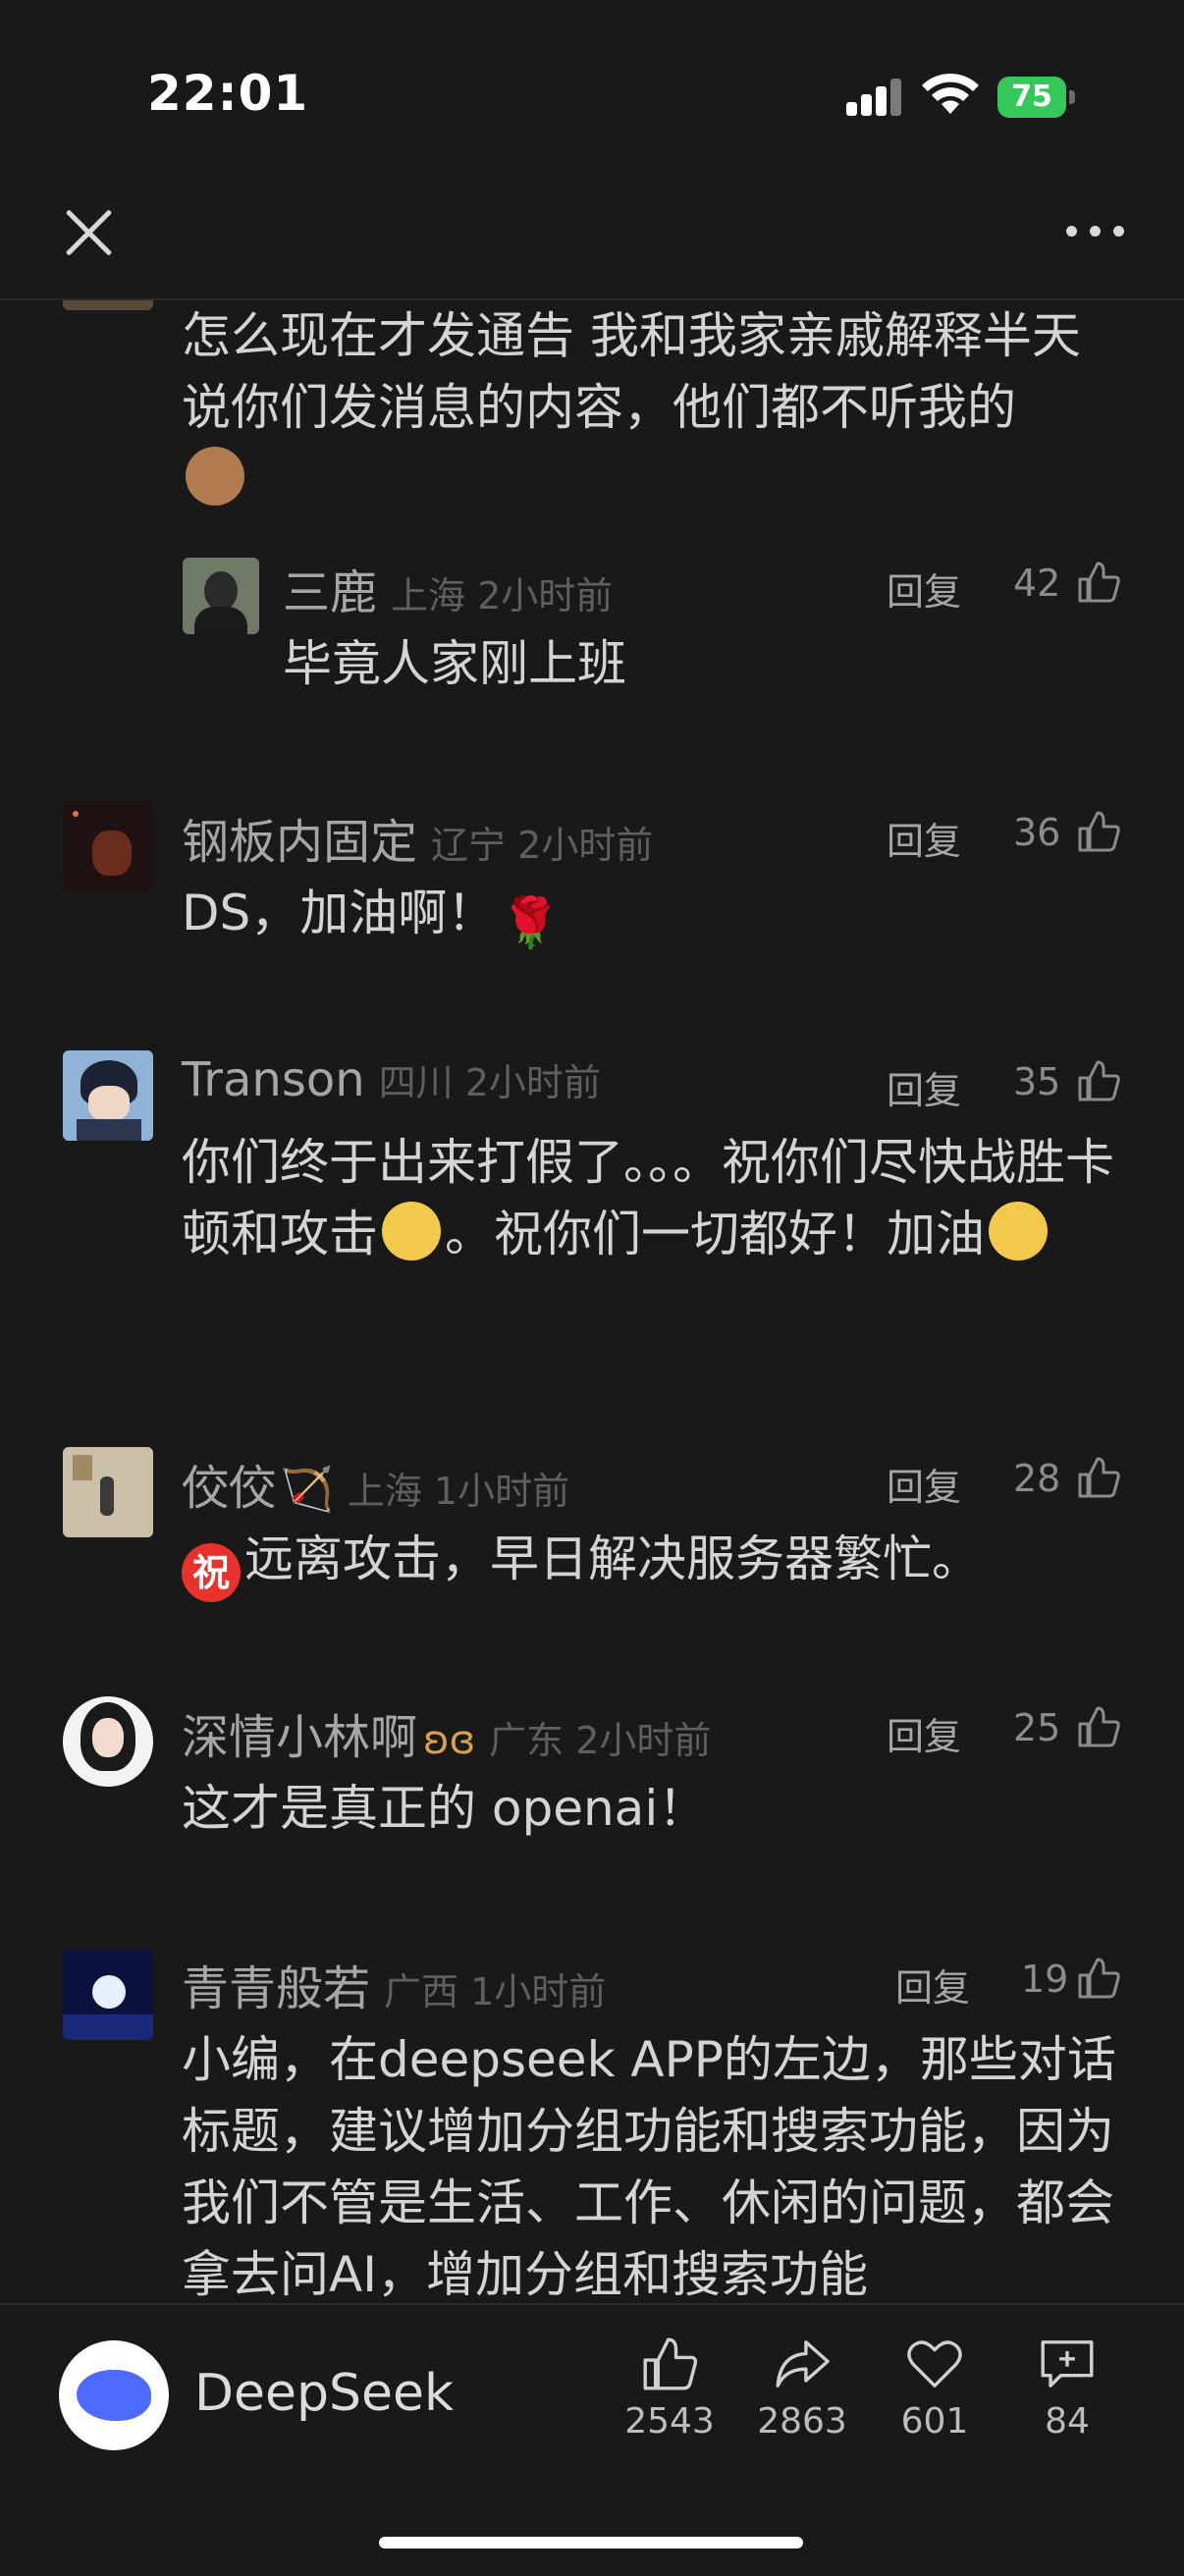  I want to click on status-time: 22:01, so click(228, 93).